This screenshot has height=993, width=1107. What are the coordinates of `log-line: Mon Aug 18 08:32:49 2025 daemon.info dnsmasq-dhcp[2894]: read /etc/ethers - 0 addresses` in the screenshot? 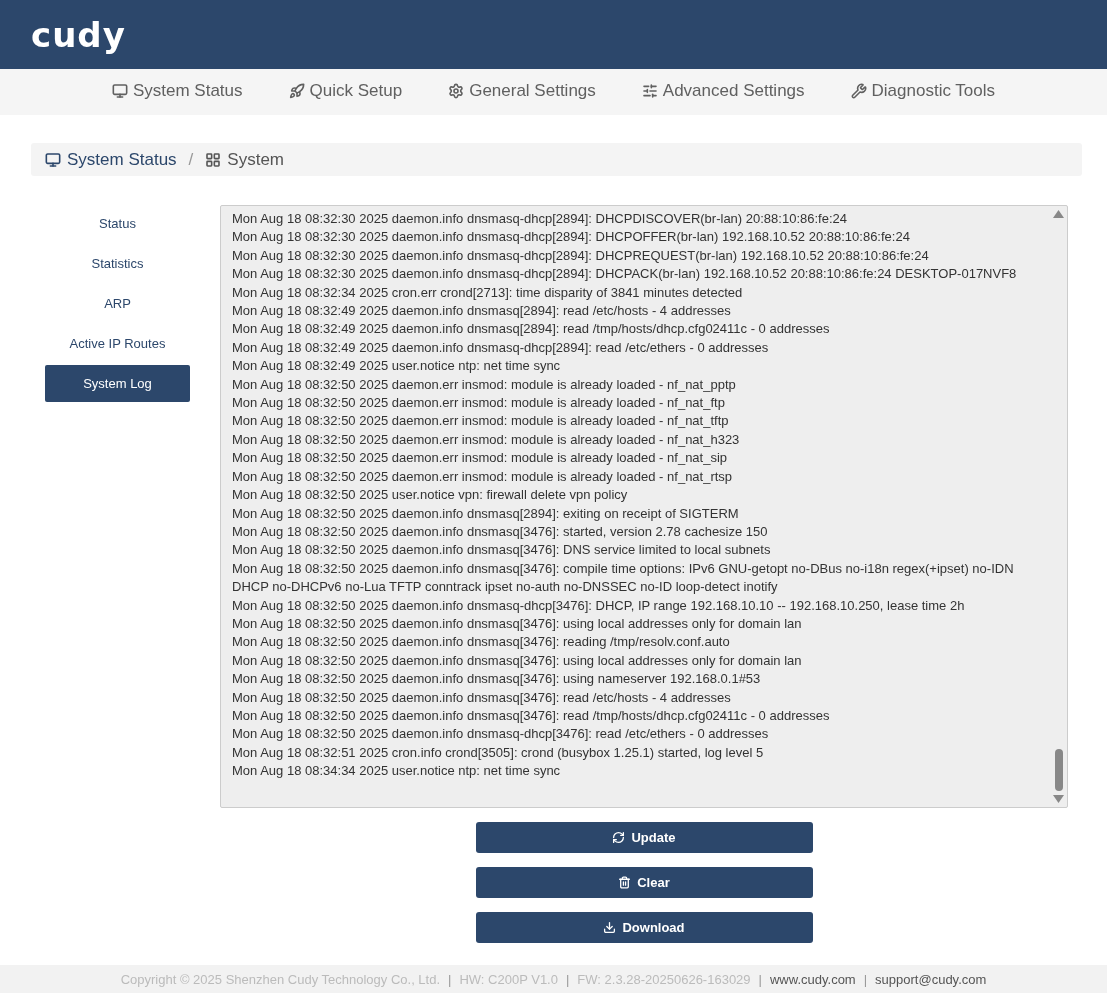 It's located at (501, 347).